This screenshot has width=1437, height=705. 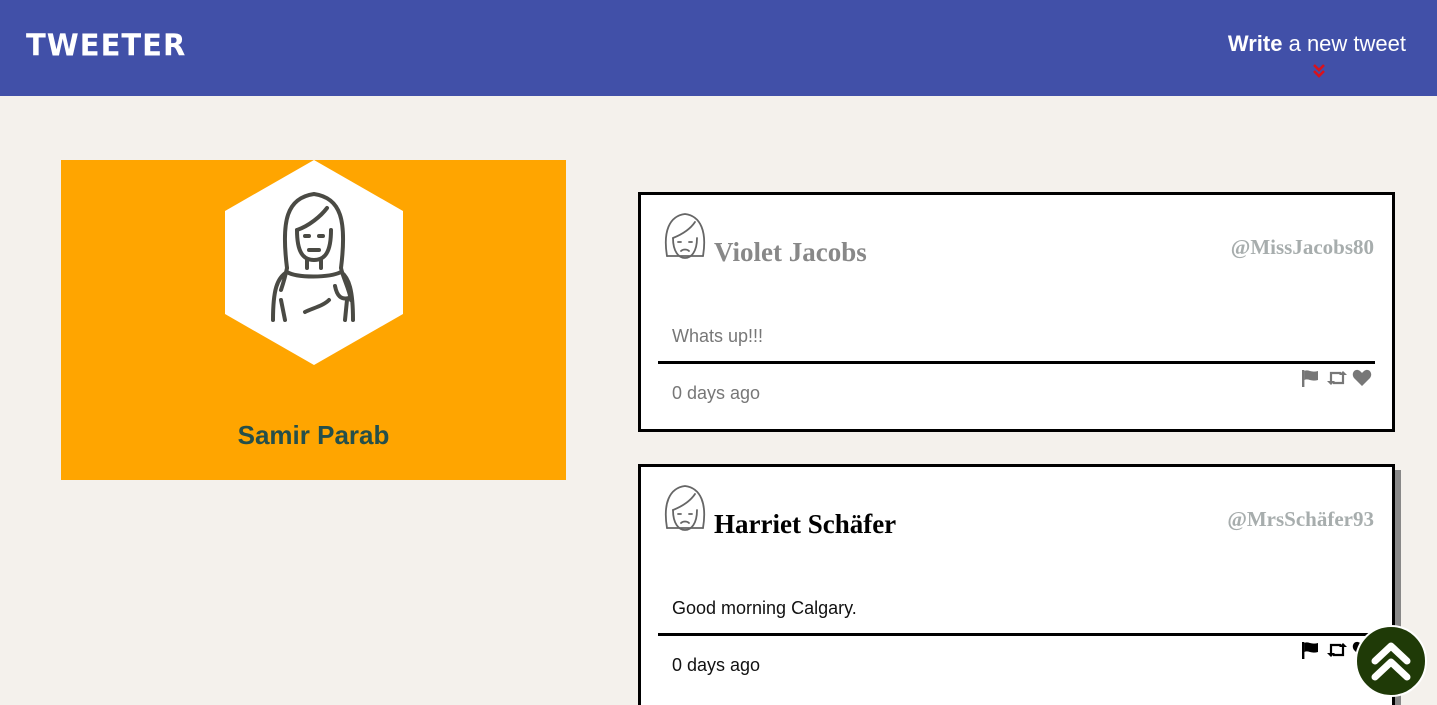 What do you see at coordinates (1302, 247) in the screenshot?
I see `tweet-author-handle: @MissJacobs80` at bounding box center [1302, 247].